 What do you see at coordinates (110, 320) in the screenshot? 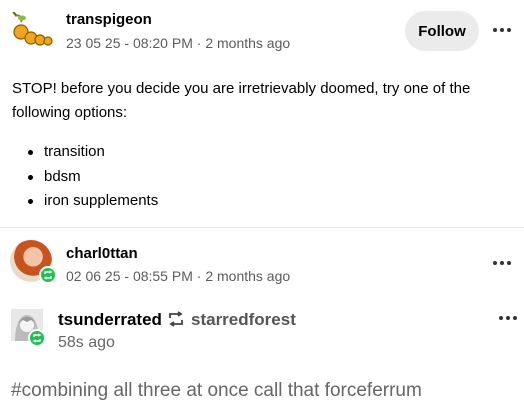
I see `current-username: tsunderrated` at bounding box center [110, 320].